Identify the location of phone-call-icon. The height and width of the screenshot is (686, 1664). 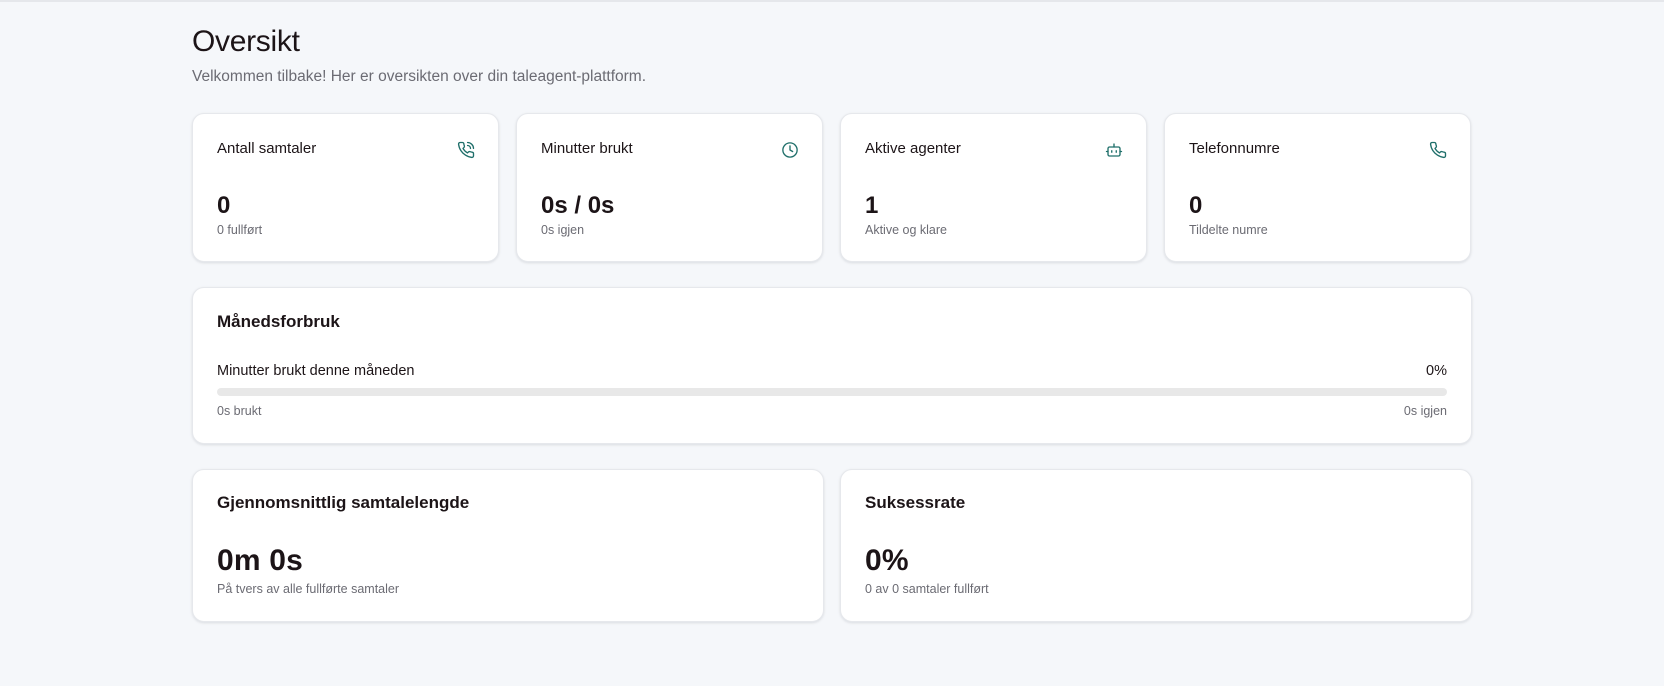
(466, 150).